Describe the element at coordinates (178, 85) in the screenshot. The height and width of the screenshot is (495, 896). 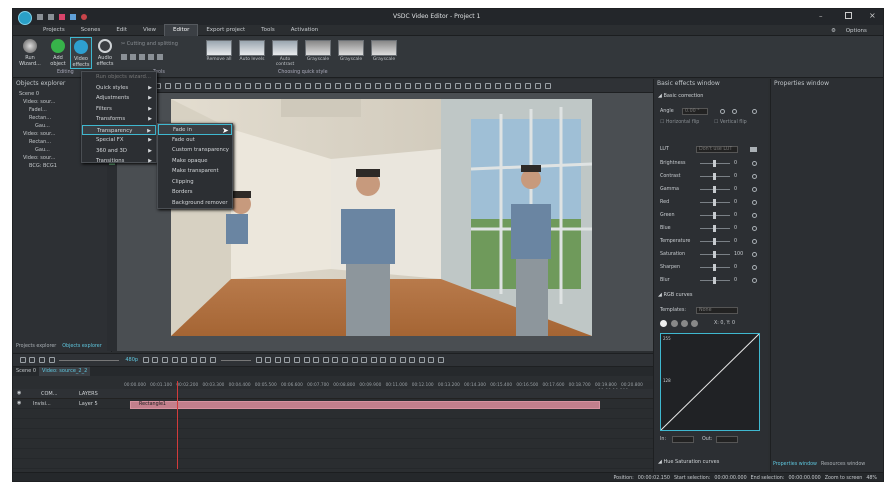
I see `rotate-right-icon` at that location.